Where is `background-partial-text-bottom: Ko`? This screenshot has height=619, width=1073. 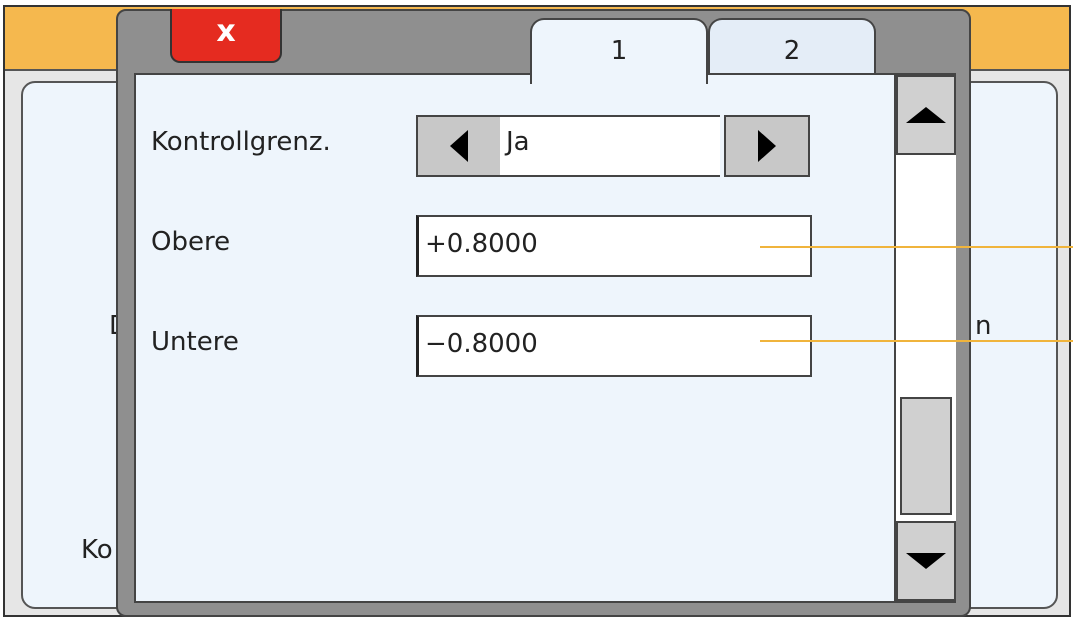
background-partial-text-bottom: Ko is located at coordinates (97, 550).